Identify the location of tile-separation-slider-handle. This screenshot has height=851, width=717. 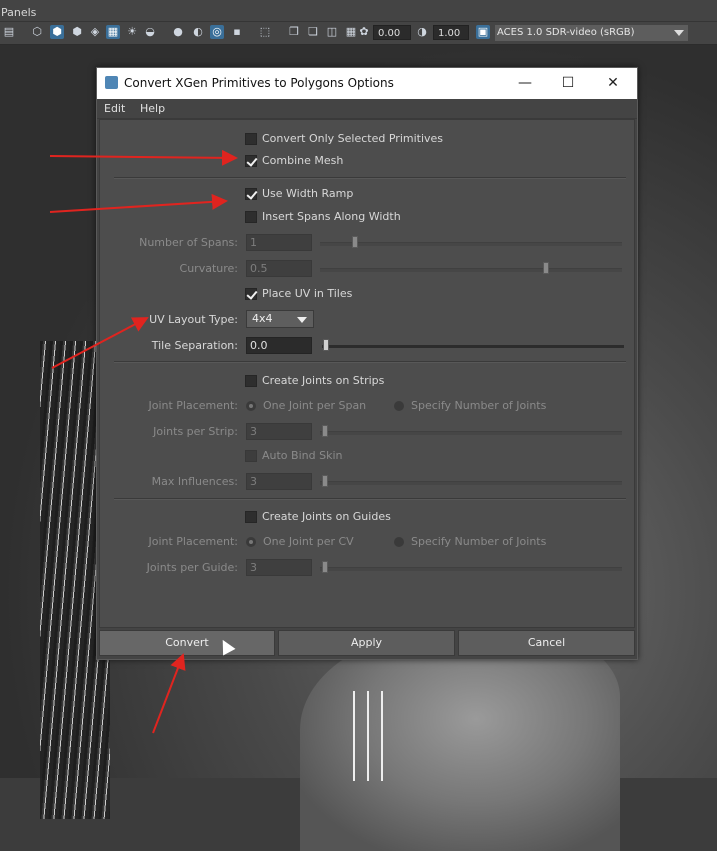
(326, 345).